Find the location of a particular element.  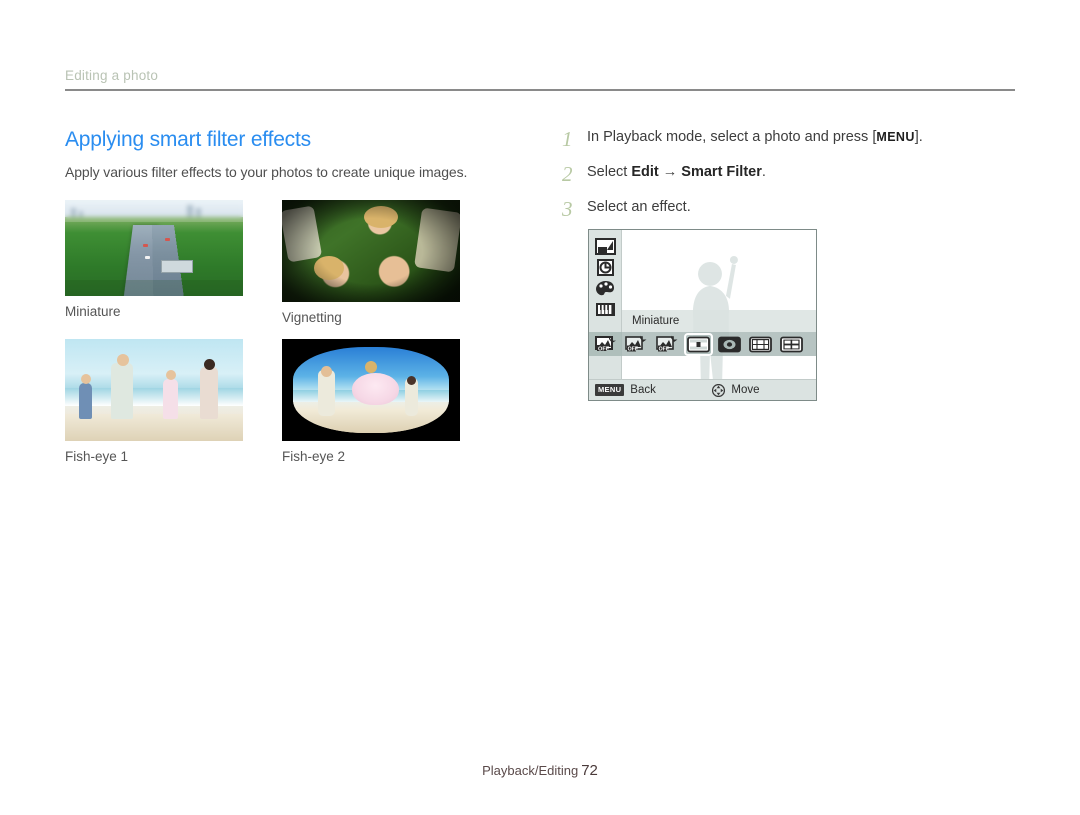

camera-lcd-screenshot: OFF Miniature OFF OFF MENU Back Move is located at coordinates (702, 315).